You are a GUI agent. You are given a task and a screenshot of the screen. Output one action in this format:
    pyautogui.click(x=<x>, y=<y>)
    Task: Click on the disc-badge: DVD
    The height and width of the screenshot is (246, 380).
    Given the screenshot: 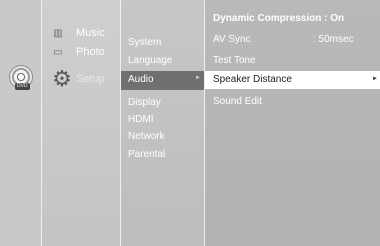 What is the action you would take?
    pyautogui.click(x=22, y=86)
    